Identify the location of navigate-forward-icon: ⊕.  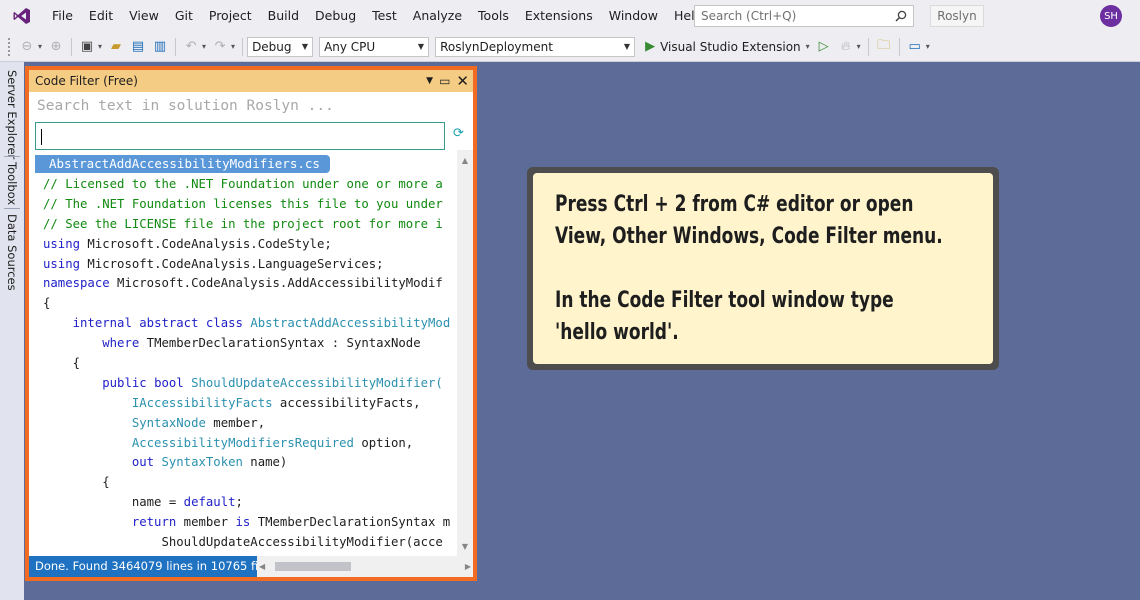
(56, 47).